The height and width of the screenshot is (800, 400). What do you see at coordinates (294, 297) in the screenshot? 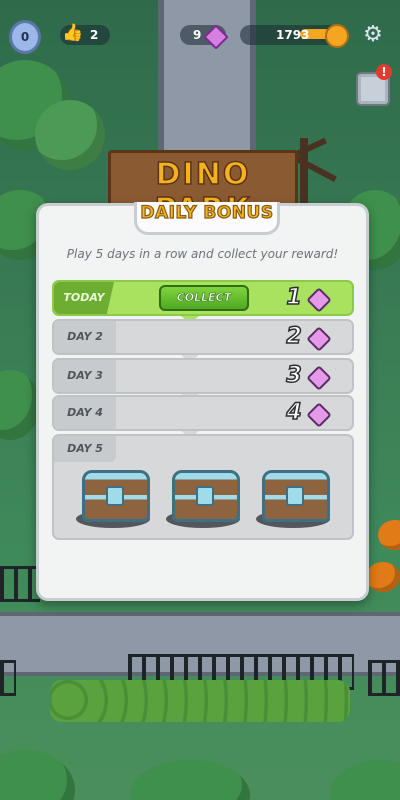
I see `reward-amount: 1` at bounding box center [294, 297].